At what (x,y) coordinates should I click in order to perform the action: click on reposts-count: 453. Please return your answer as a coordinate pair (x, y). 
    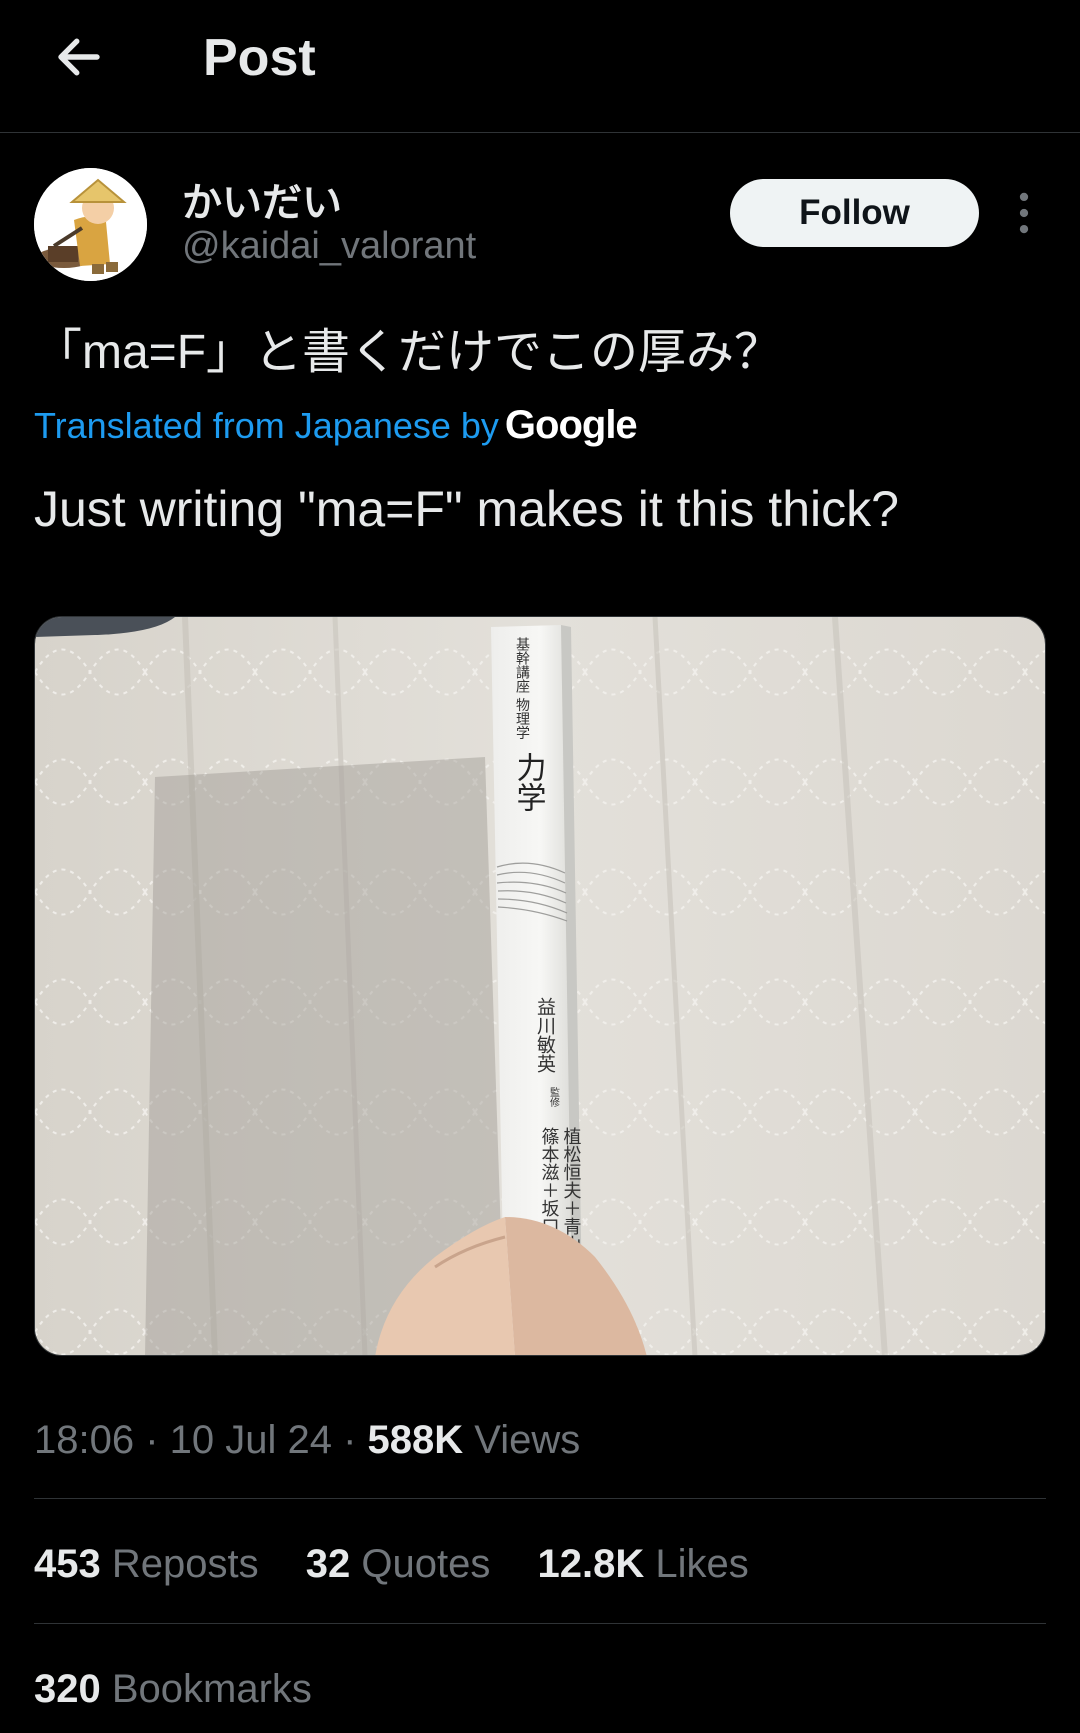
    Looking at the image, I should click on (67, 1564).